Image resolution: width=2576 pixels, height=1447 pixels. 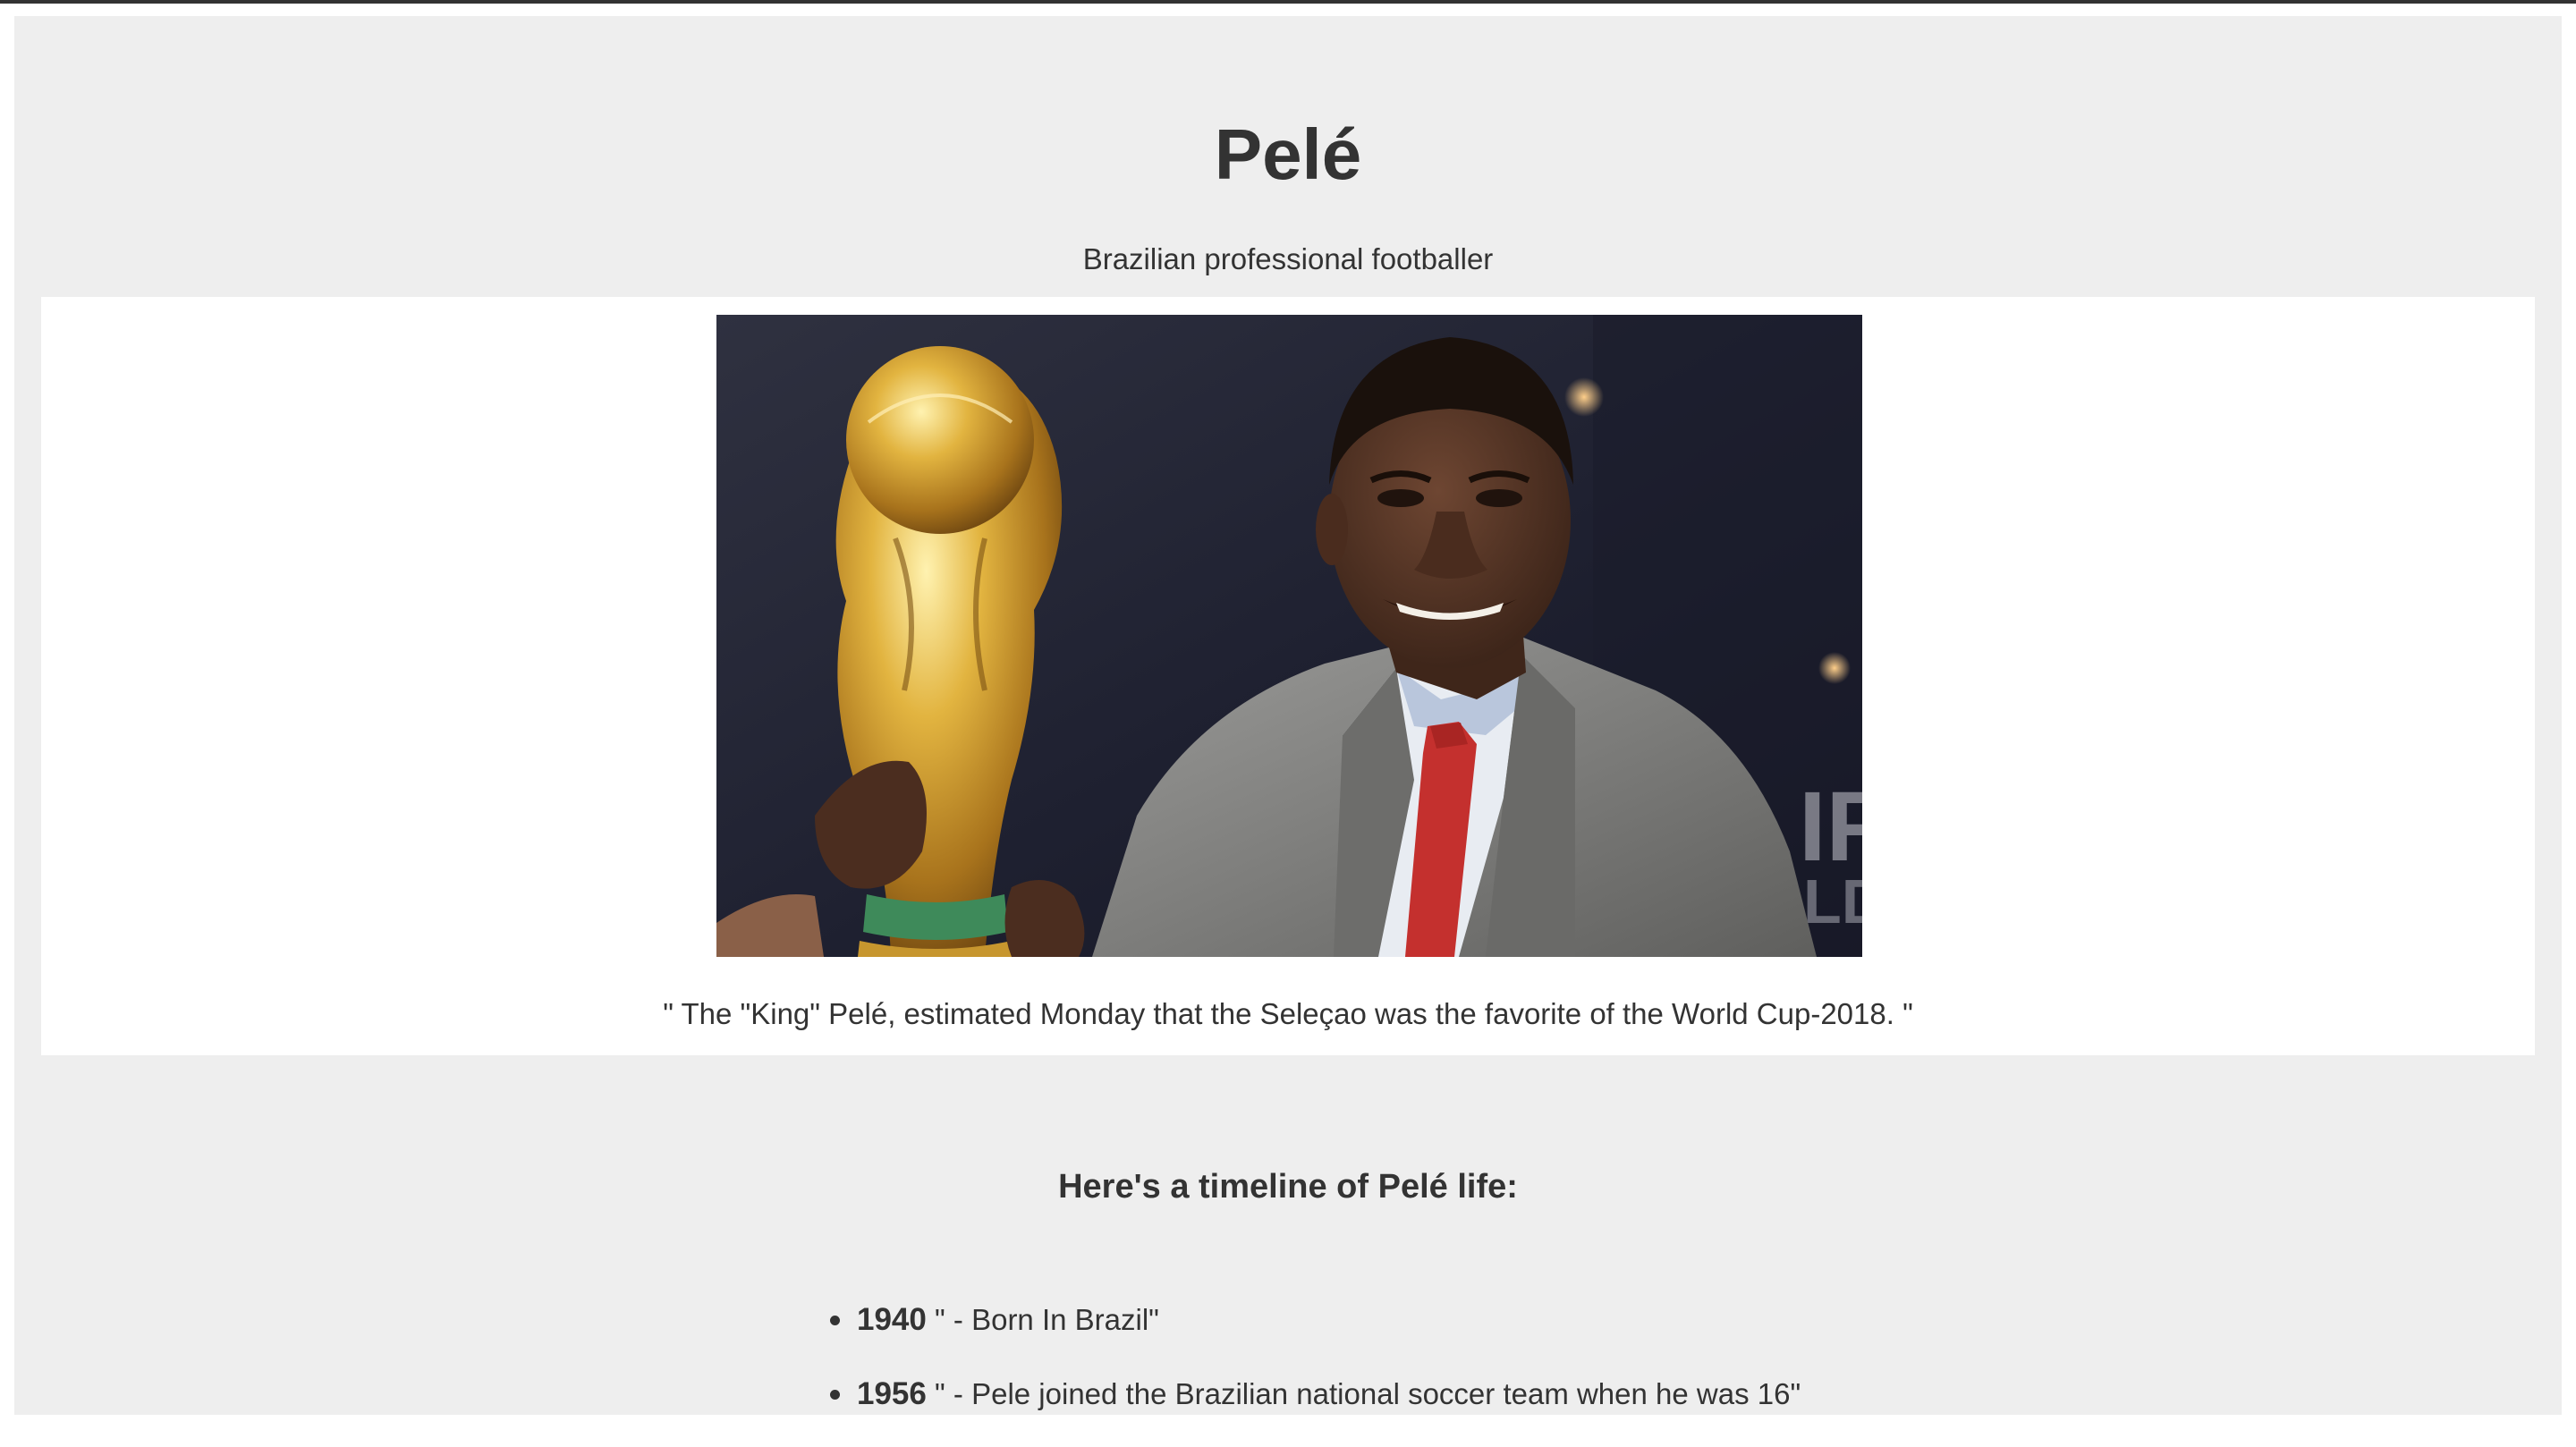 What do you see at coordinates (1288, 1187) in the screenshot?
I see `timeline-heading: Here's a timeline of Pelé life:` at bounding box center [1288, 1187].